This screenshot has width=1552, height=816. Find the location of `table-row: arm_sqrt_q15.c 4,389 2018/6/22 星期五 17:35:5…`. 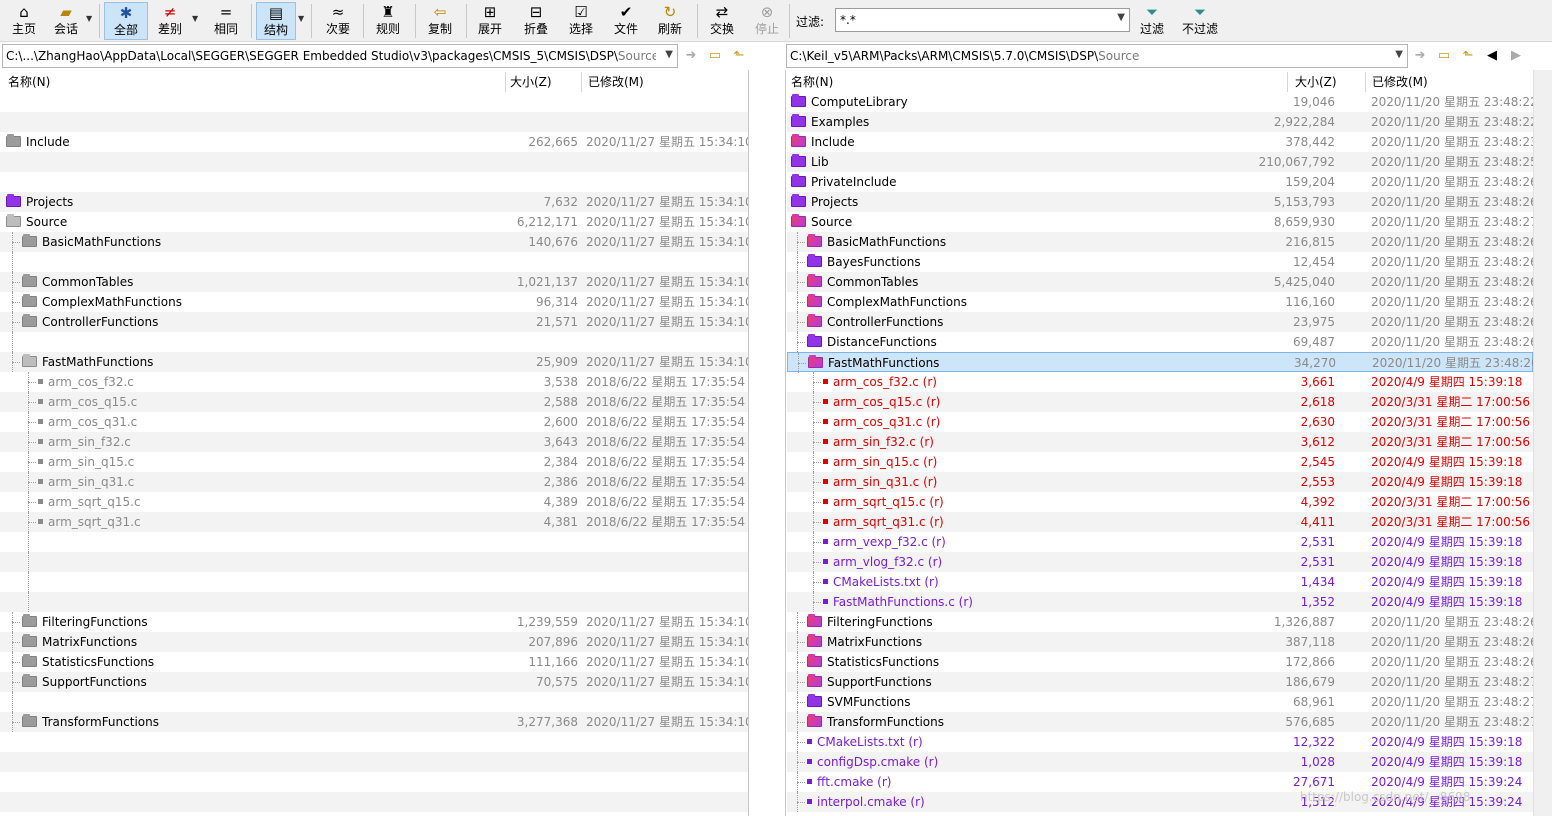

table-row: arm_sqrt_q15.c 4,389 2018/6/22 星期五 17:35:5… is located at coordinates (374, 502).